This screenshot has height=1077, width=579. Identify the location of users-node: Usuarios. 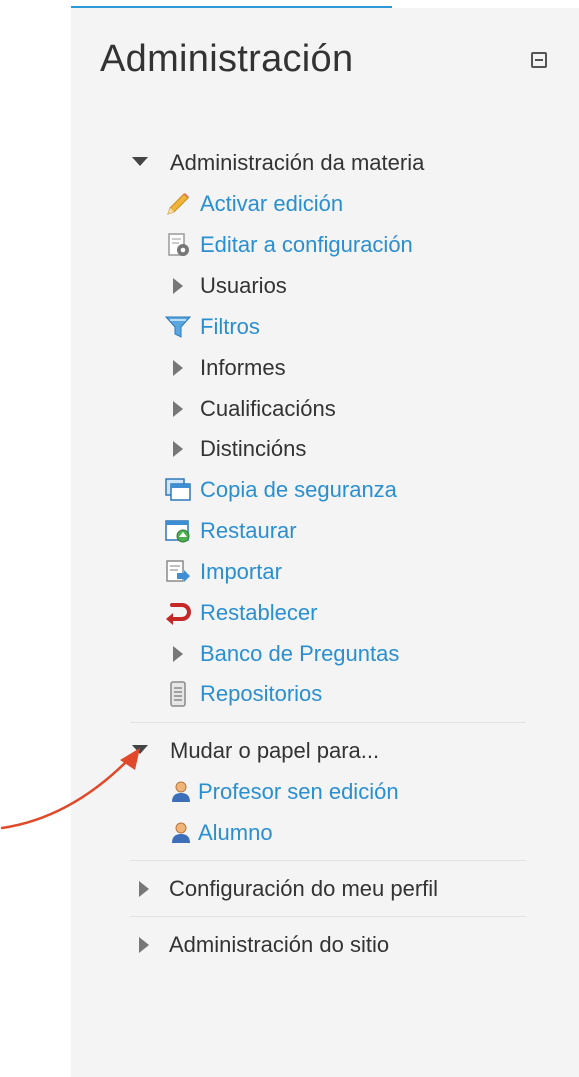
(225, 286).